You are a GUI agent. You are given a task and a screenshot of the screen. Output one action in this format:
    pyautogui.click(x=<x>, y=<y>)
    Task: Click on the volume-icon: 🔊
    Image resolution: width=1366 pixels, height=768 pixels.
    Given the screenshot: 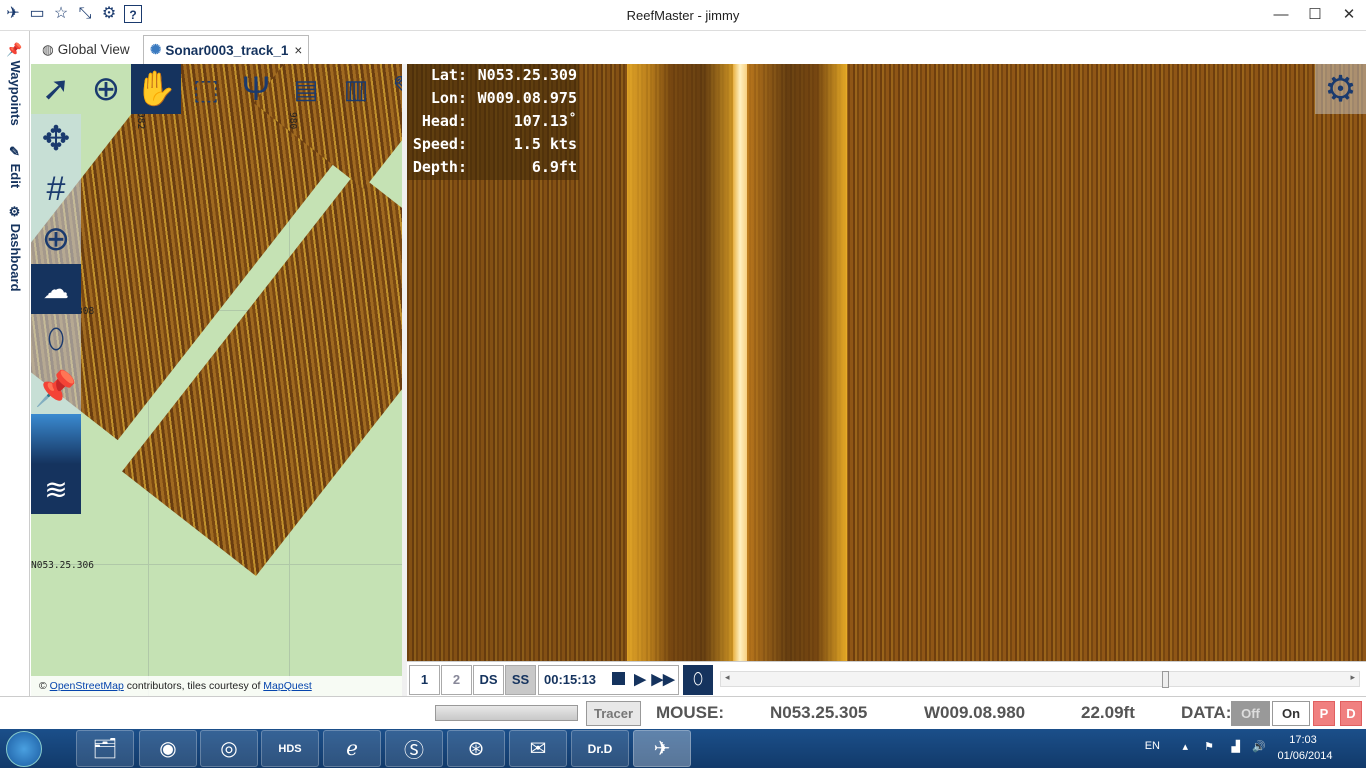 What is the action you would take?
    pyautogui.click(x=1259, y=746)
    